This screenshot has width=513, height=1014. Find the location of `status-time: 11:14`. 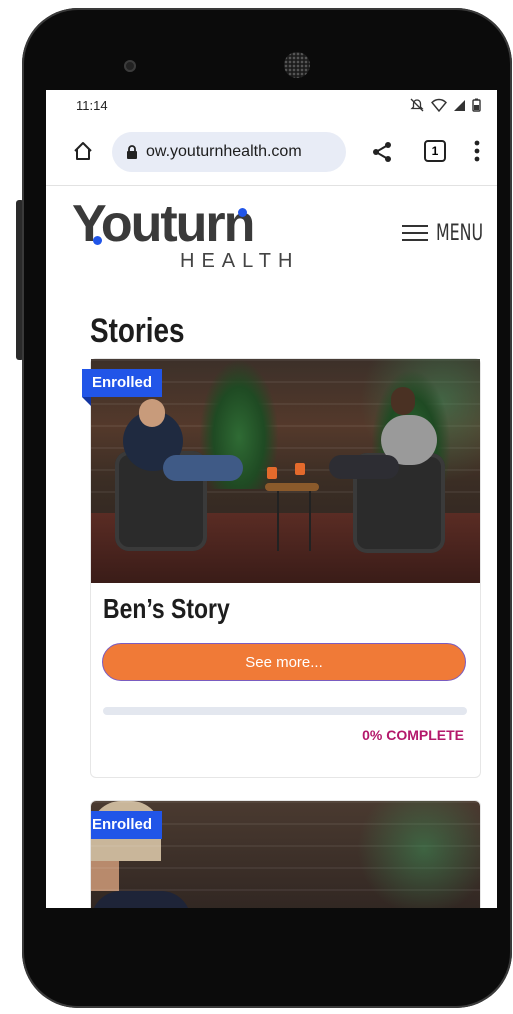

status-time: 11:14 is located at coordinates (92, 105).